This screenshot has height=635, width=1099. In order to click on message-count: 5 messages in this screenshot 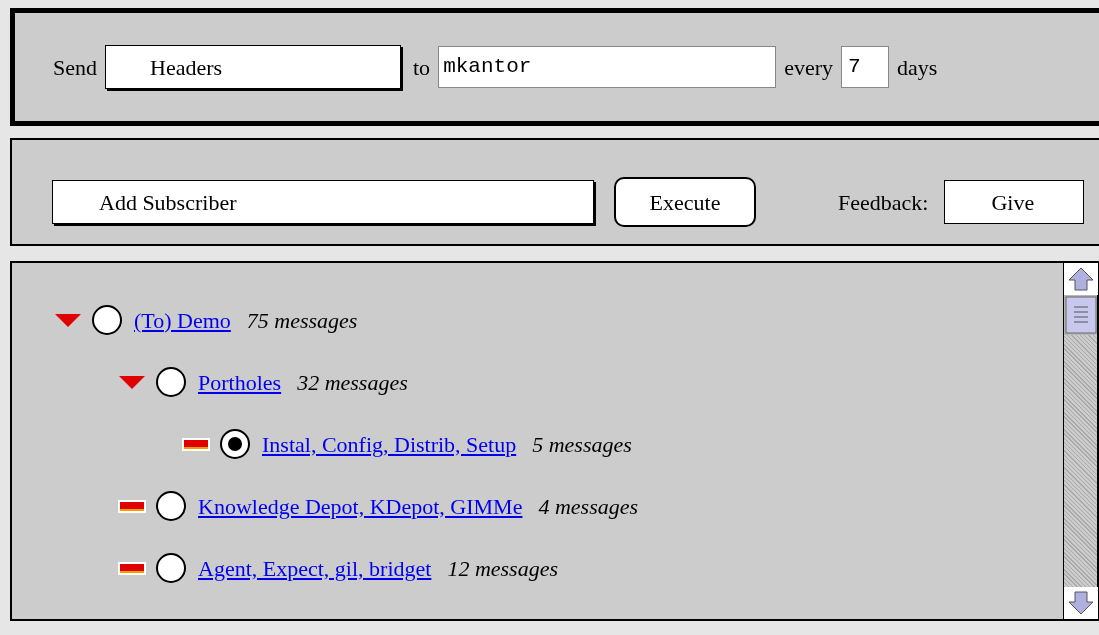, I will do `click(582, 444)`.